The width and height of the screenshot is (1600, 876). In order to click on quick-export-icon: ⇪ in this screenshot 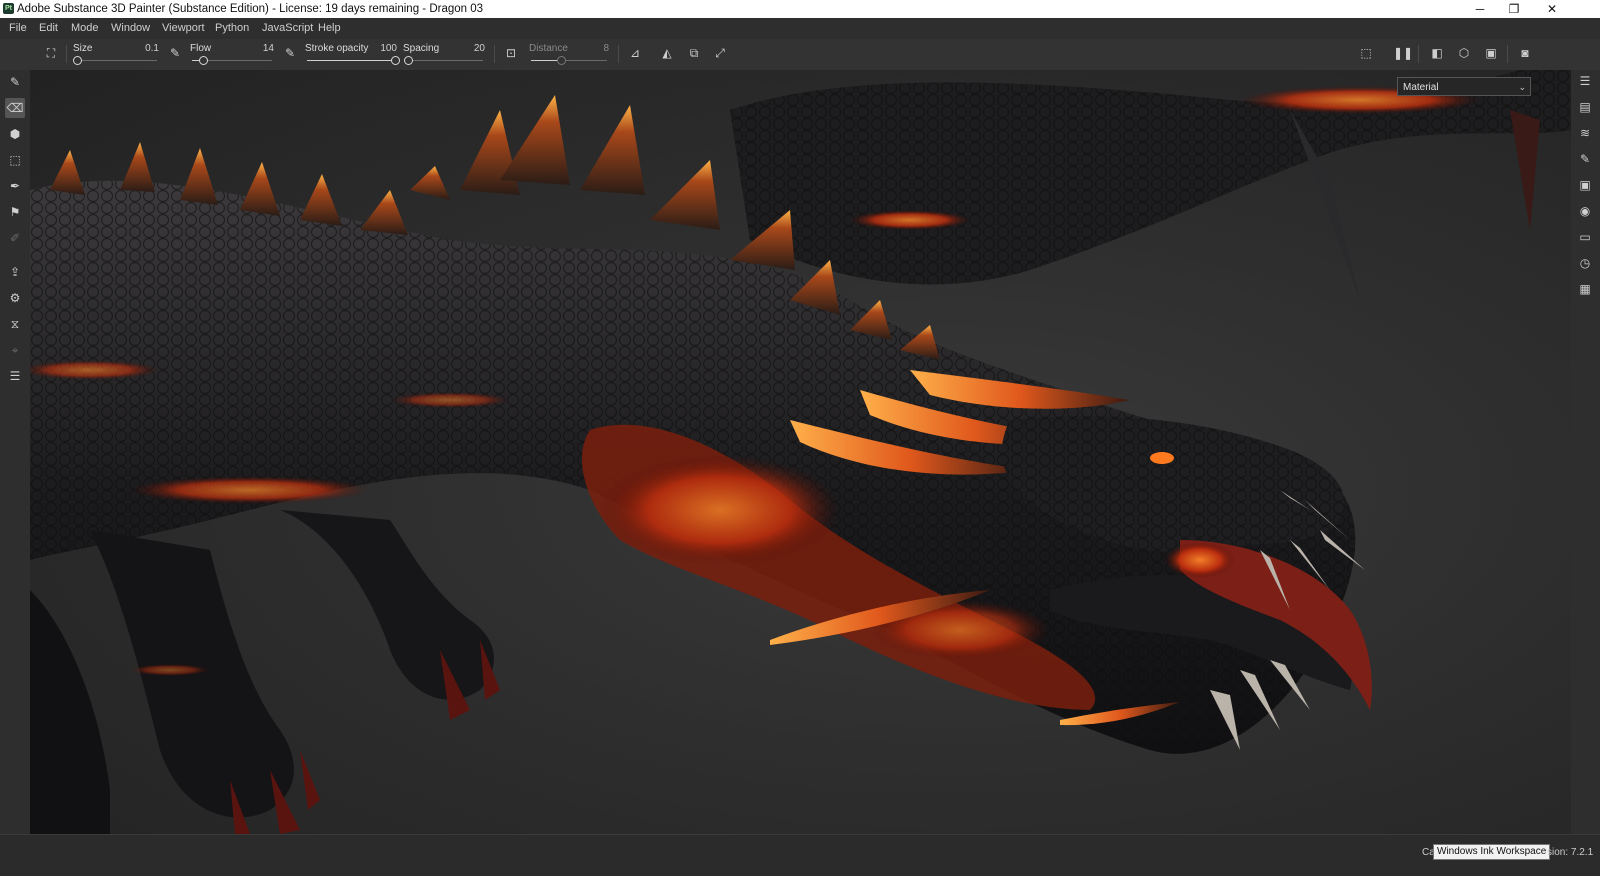, I will do `click(15, 272)`.